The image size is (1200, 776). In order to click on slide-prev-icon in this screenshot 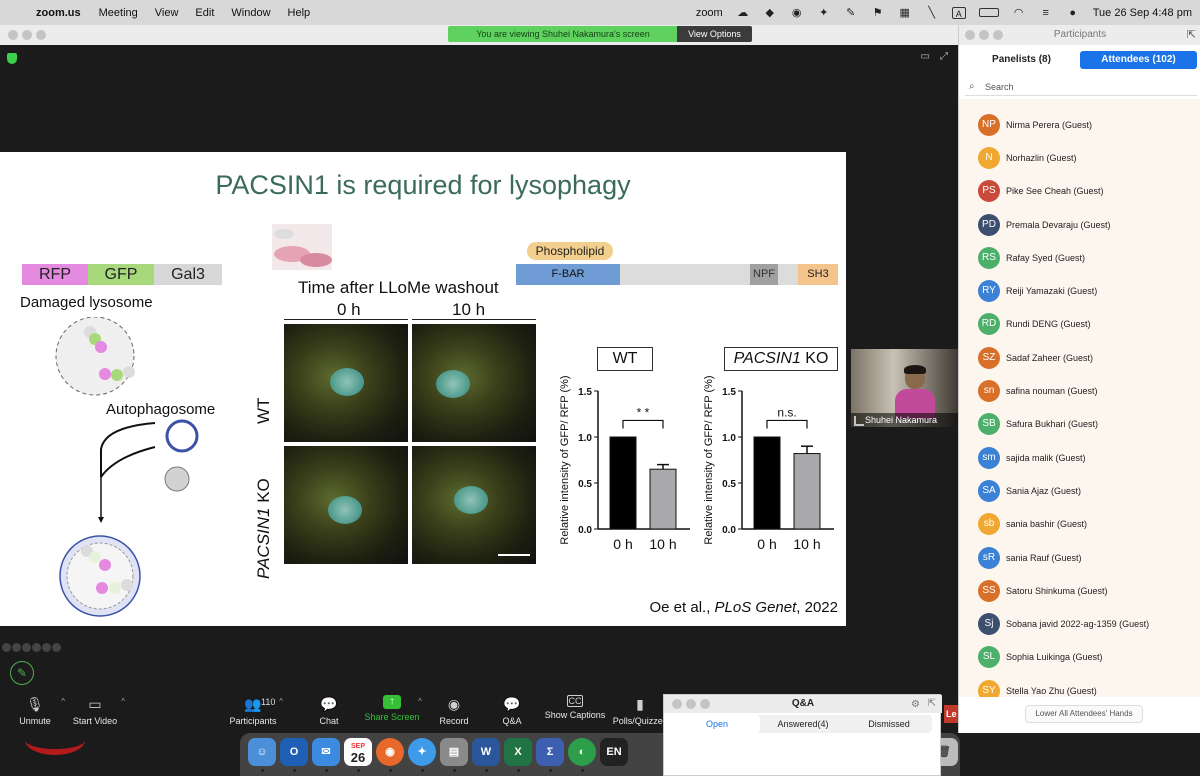, I will do `click(6, 647)`.